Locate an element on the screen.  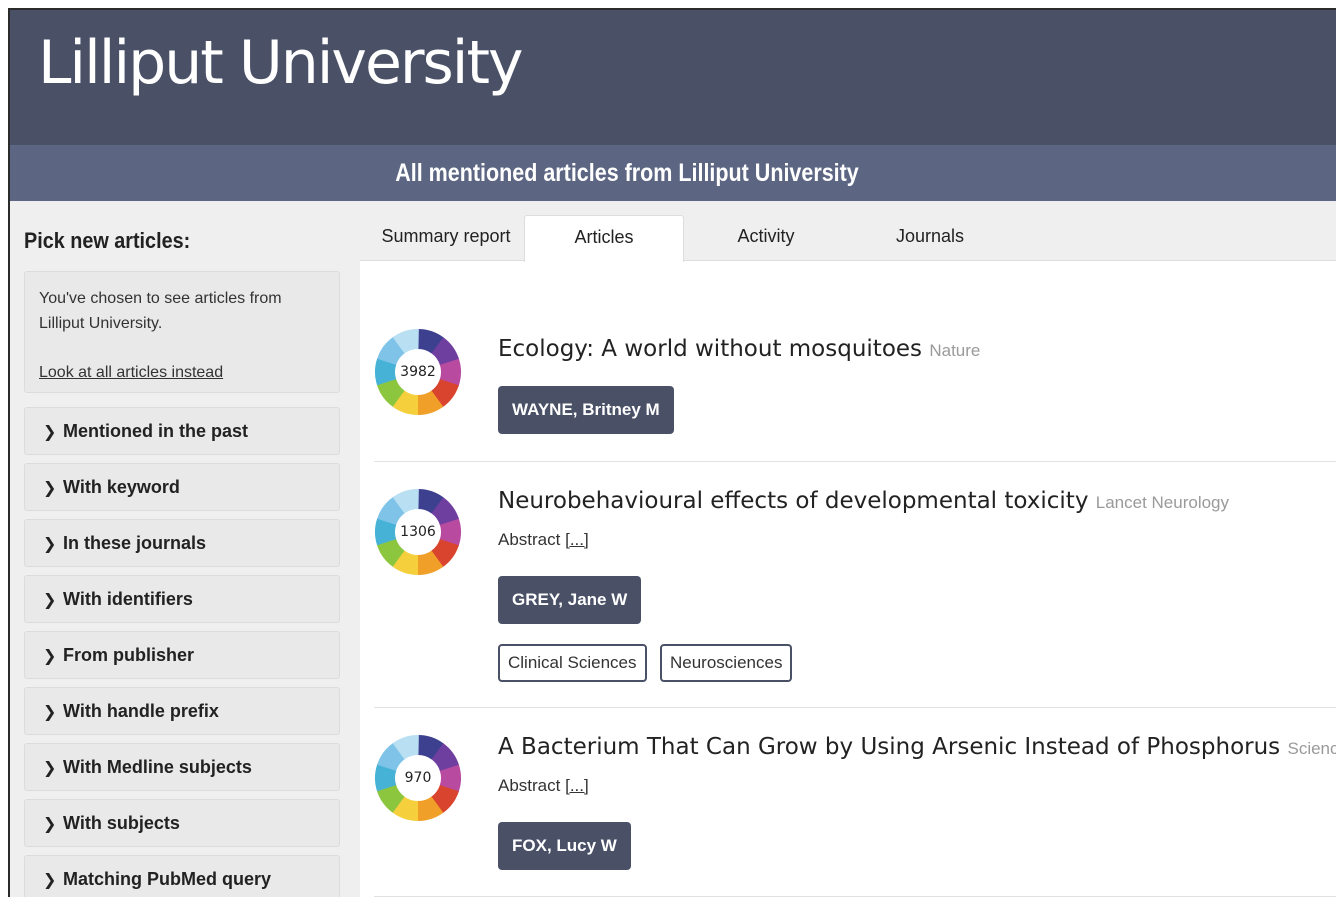
author-button: WAYNE, Britney M is located at coordinates (586, 410).